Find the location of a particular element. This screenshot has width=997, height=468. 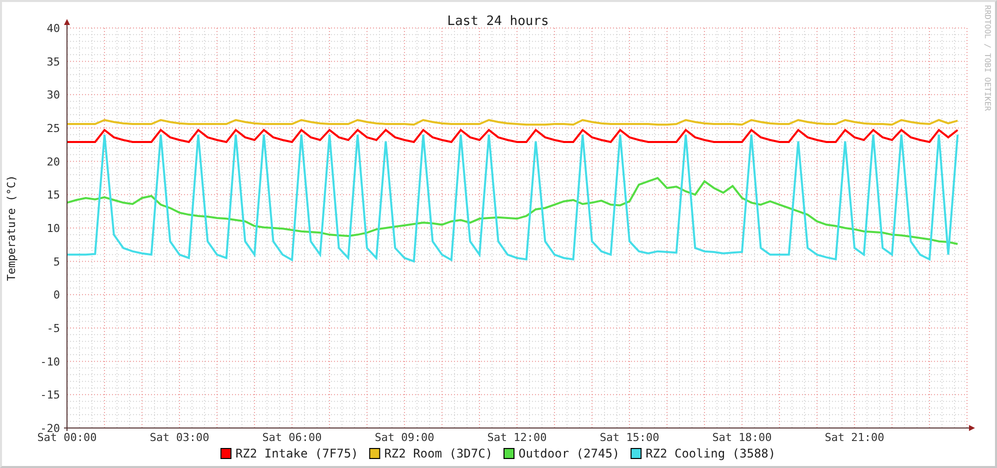

tick-label: -10 is located at coordinates (50, 361).